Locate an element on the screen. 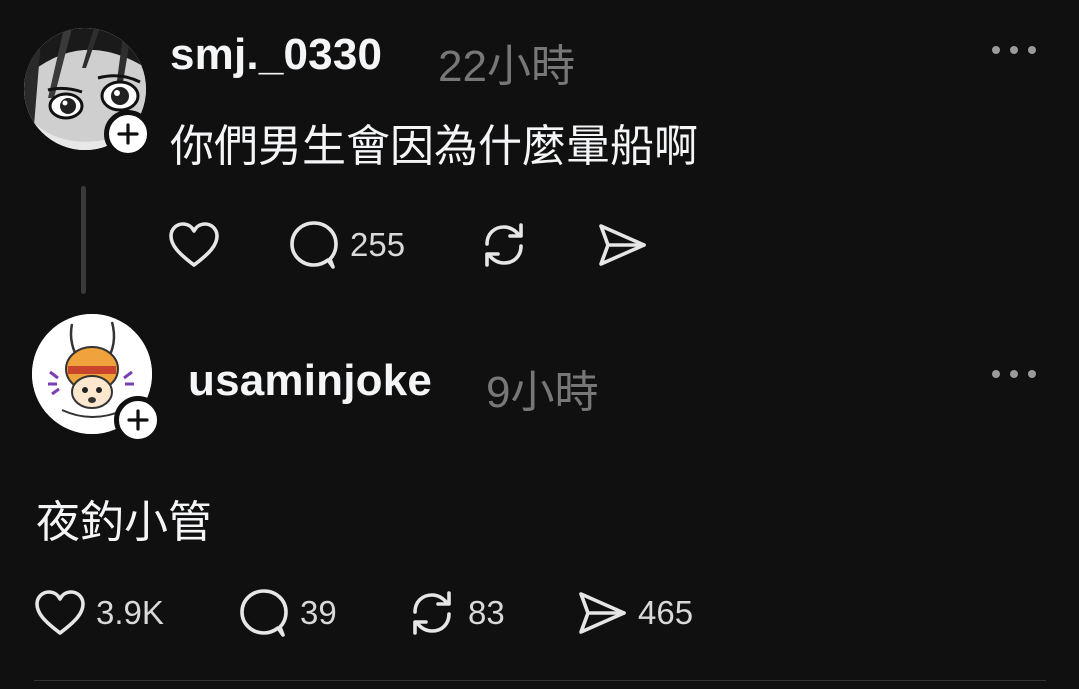 The image size is (1079, 689). like-button is located at coordinates (199, 245).